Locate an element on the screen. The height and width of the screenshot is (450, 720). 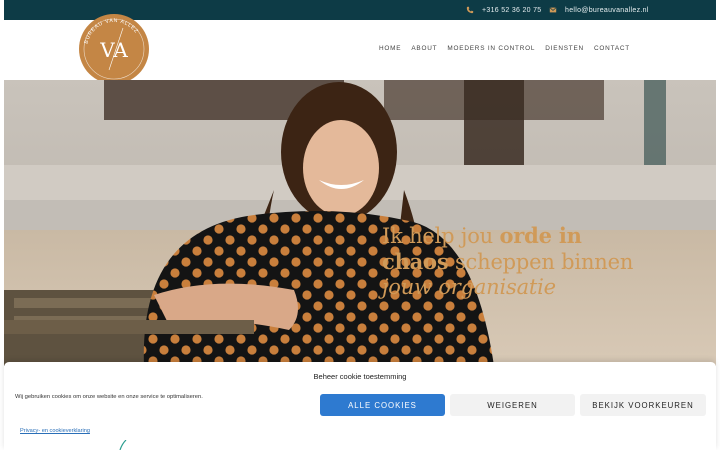
headline-line-2: chaos scheppen binnen is located at coordinates (508, 261).